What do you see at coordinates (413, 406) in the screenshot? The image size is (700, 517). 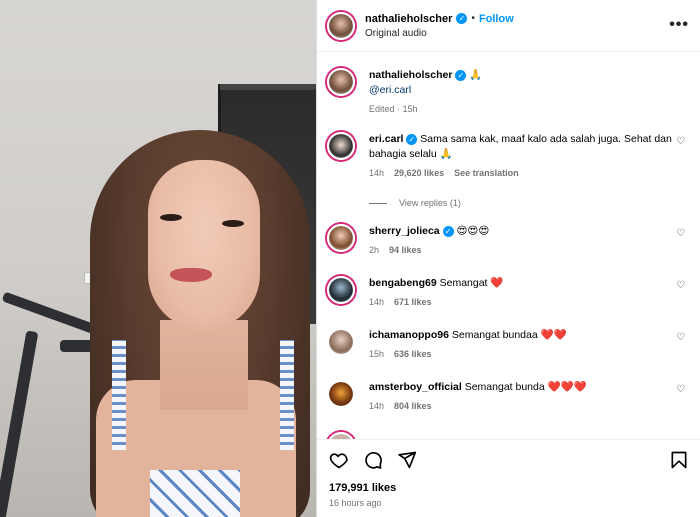 I see `comment-likes: 804 likes` at bounding box center [413, 406].